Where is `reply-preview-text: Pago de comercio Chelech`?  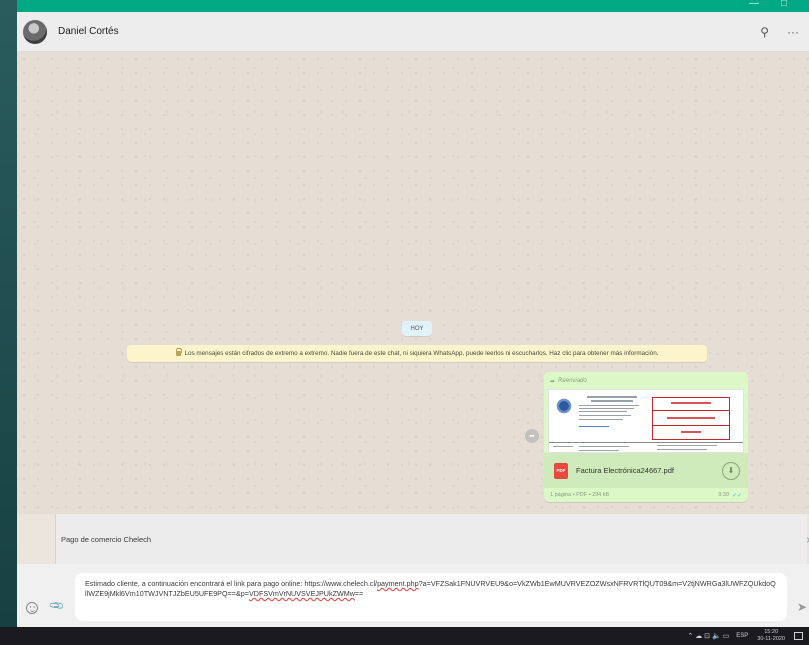 reply-preview-text: Pago de comercio Chelech is located at coordinates (106, 539).